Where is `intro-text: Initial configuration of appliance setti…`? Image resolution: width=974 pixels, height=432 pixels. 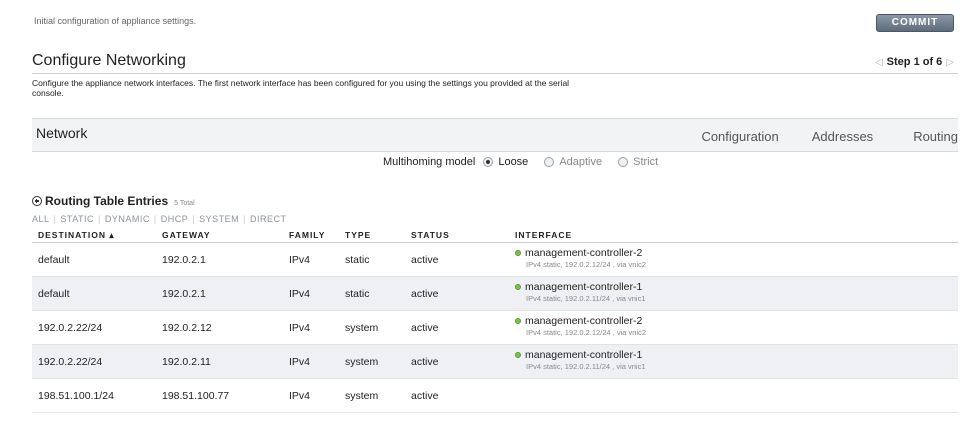
intro-text: Initial configuration of appliance setti… is located at coordinates (115, 21).